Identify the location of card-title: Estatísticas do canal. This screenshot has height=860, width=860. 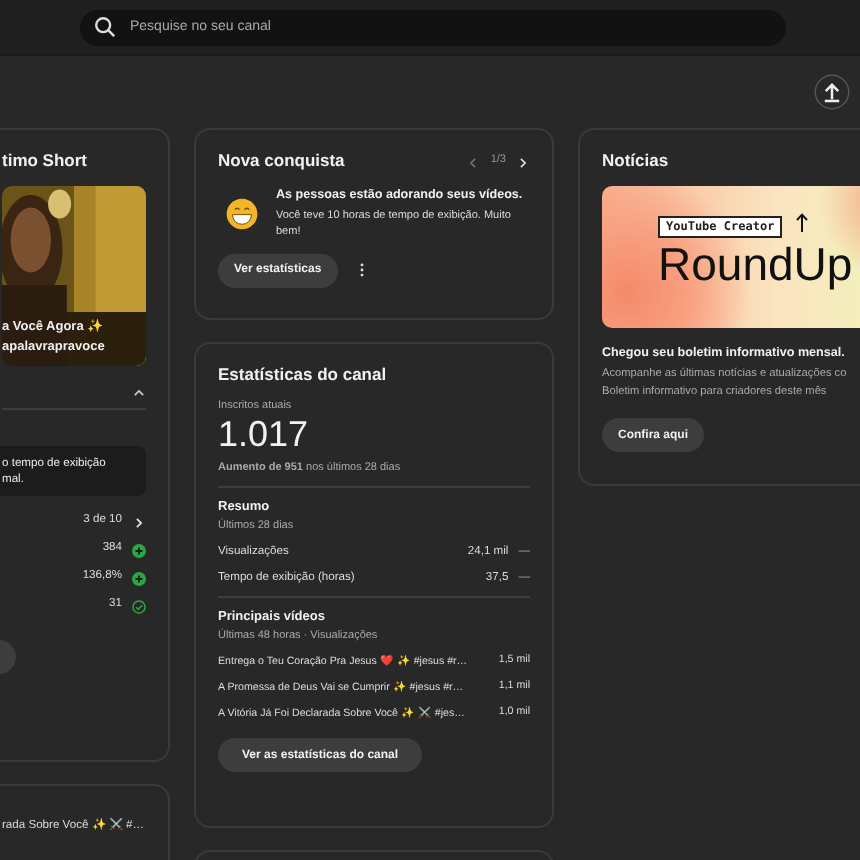
(303, 374).